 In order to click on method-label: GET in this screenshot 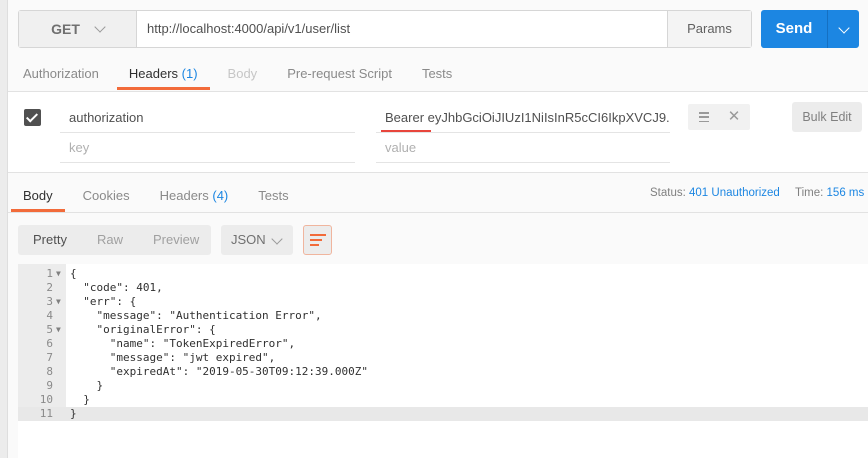, I will do `click(65, 29)`.